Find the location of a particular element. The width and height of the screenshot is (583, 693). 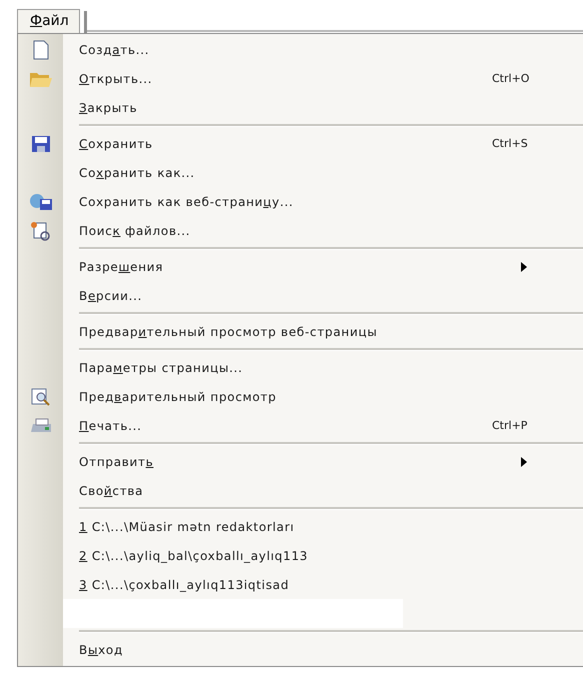

menu-item: Закрыть is located at coordinates (331, 107).